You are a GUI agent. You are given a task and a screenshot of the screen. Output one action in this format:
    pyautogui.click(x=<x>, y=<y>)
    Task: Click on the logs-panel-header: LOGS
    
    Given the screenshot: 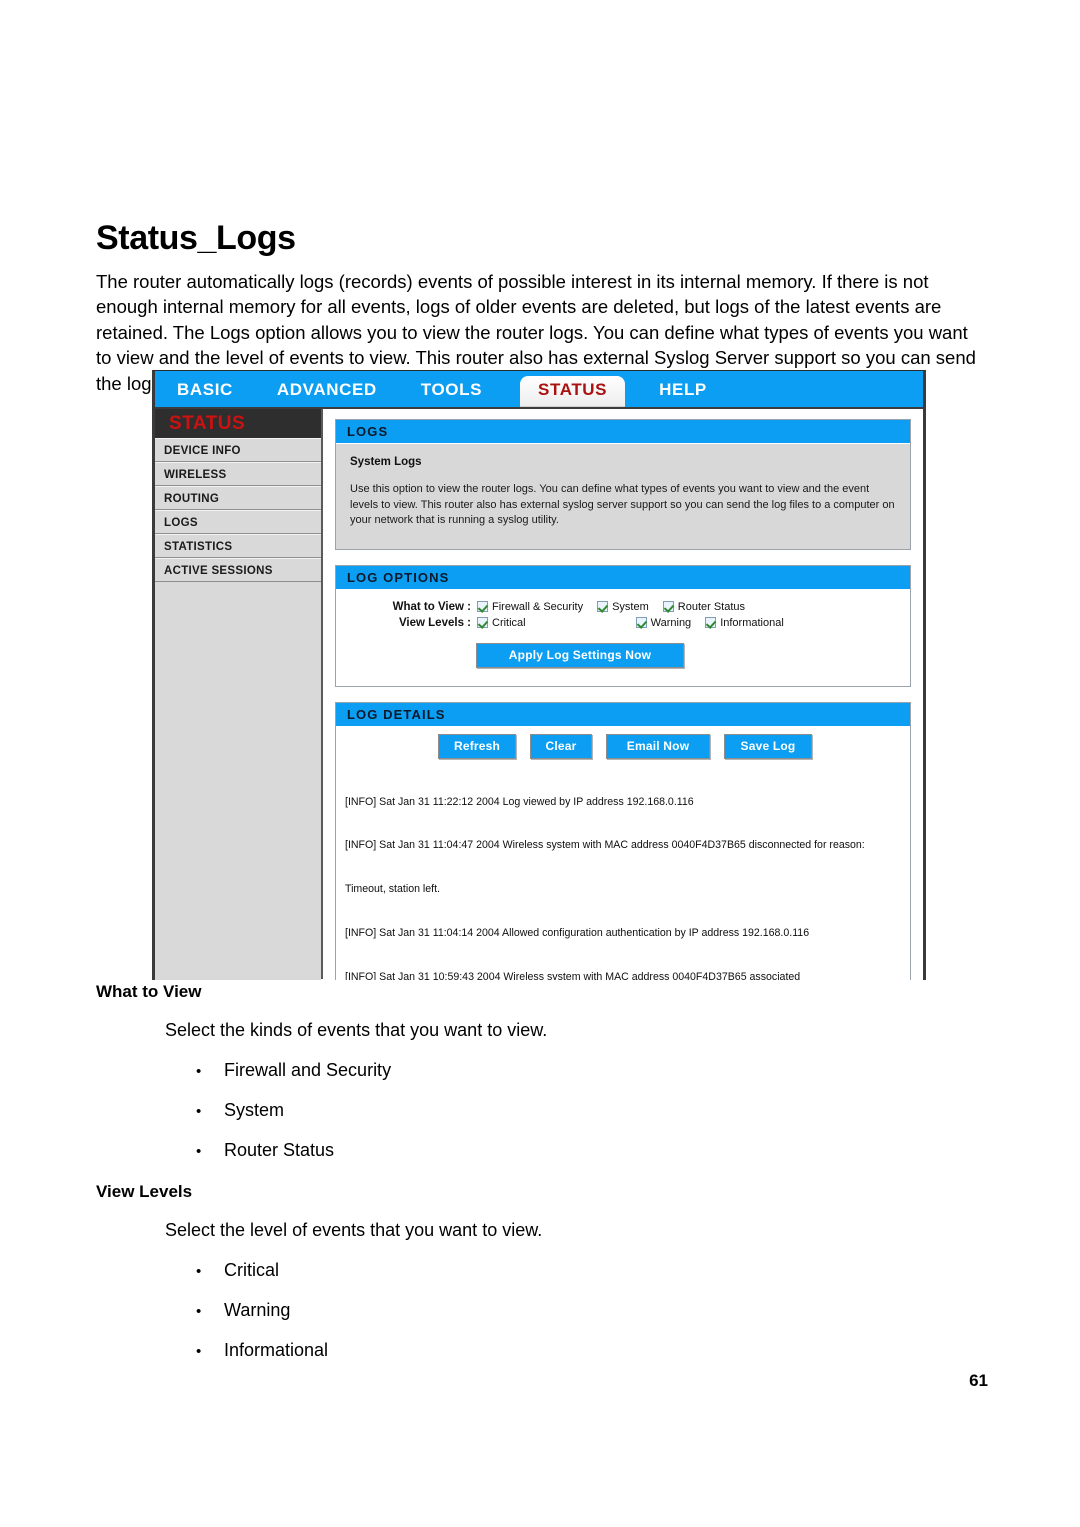 What is the action you would take?
    pyautogui.click(x=623, y=431)
    